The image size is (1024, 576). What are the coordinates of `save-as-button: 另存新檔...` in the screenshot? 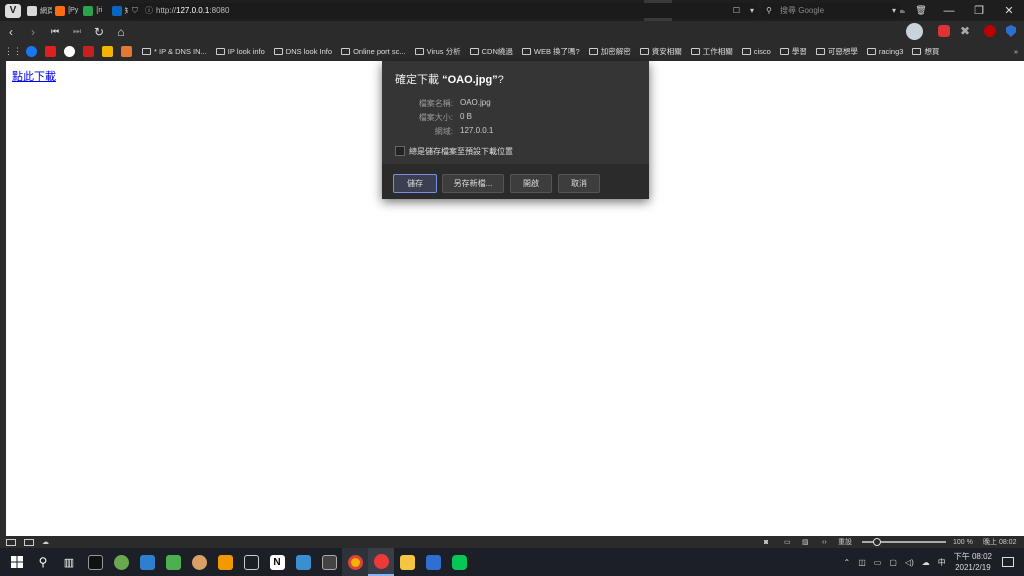 It's located at (473, 183).